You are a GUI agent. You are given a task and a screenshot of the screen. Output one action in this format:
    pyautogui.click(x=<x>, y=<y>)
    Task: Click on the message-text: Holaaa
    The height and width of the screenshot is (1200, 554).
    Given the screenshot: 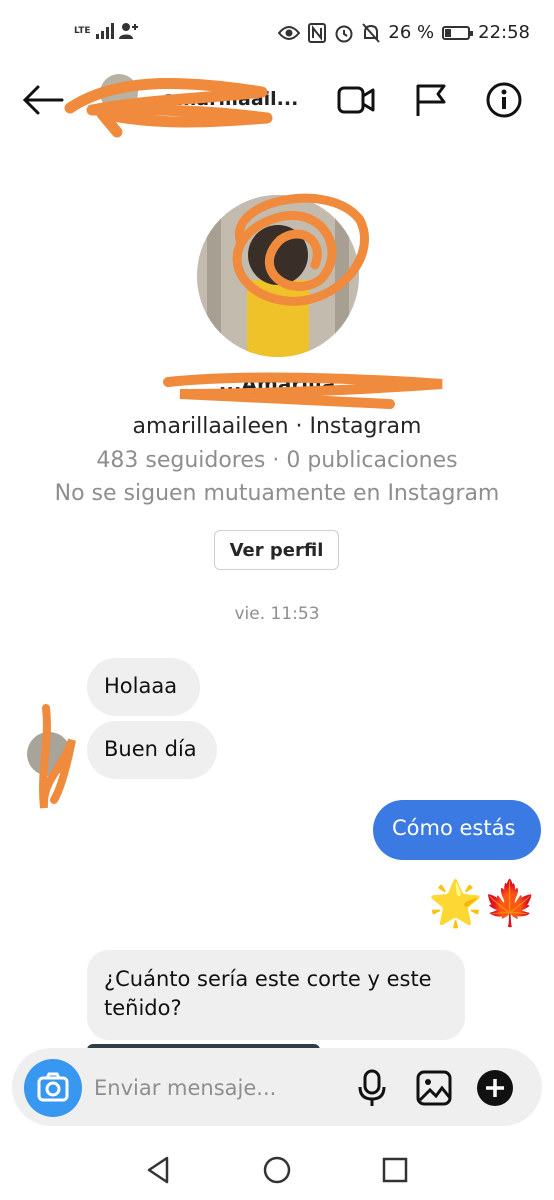 What is the action you would take?
    pyautogui.click(x=141, y=686)
    